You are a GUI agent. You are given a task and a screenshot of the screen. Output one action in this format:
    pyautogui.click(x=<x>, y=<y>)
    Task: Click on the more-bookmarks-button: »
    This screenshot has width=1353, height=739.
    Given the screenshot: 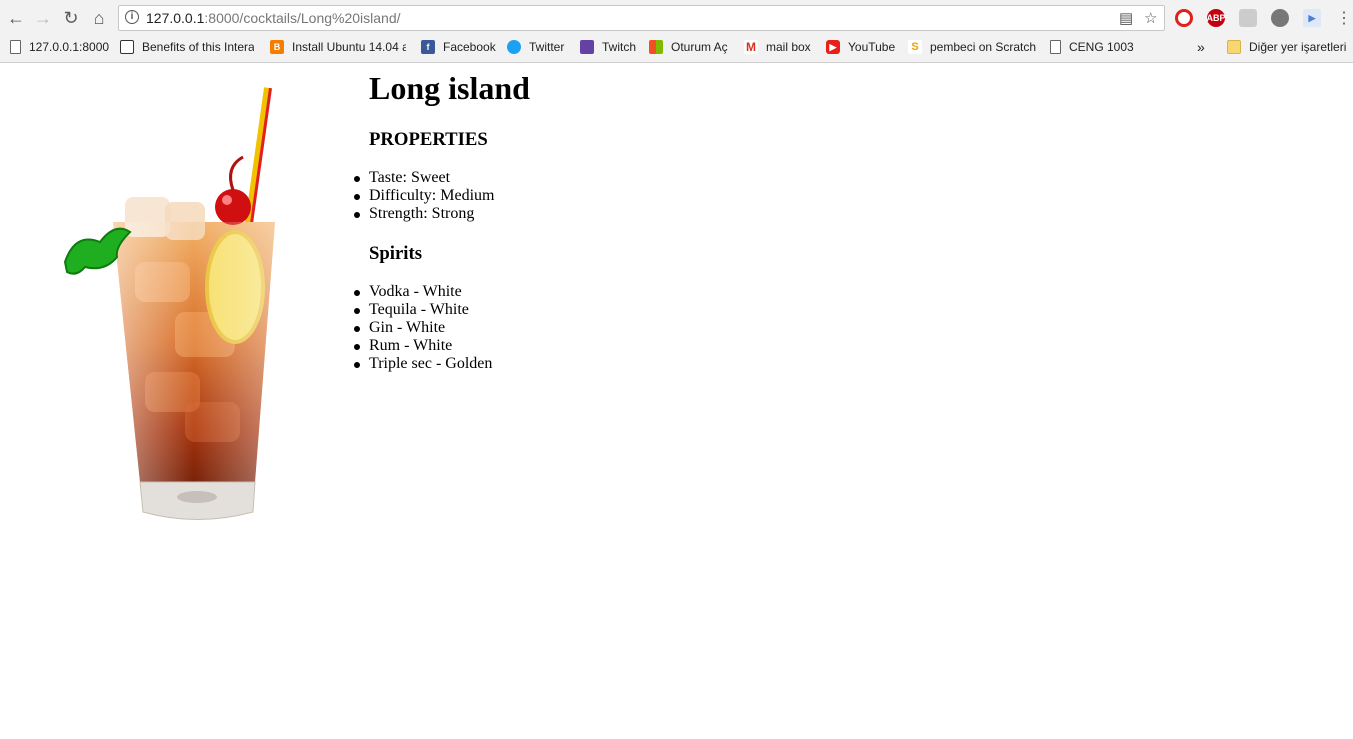 What is the action you would take?
    pyautogui.click(x=1201, y=47)
    